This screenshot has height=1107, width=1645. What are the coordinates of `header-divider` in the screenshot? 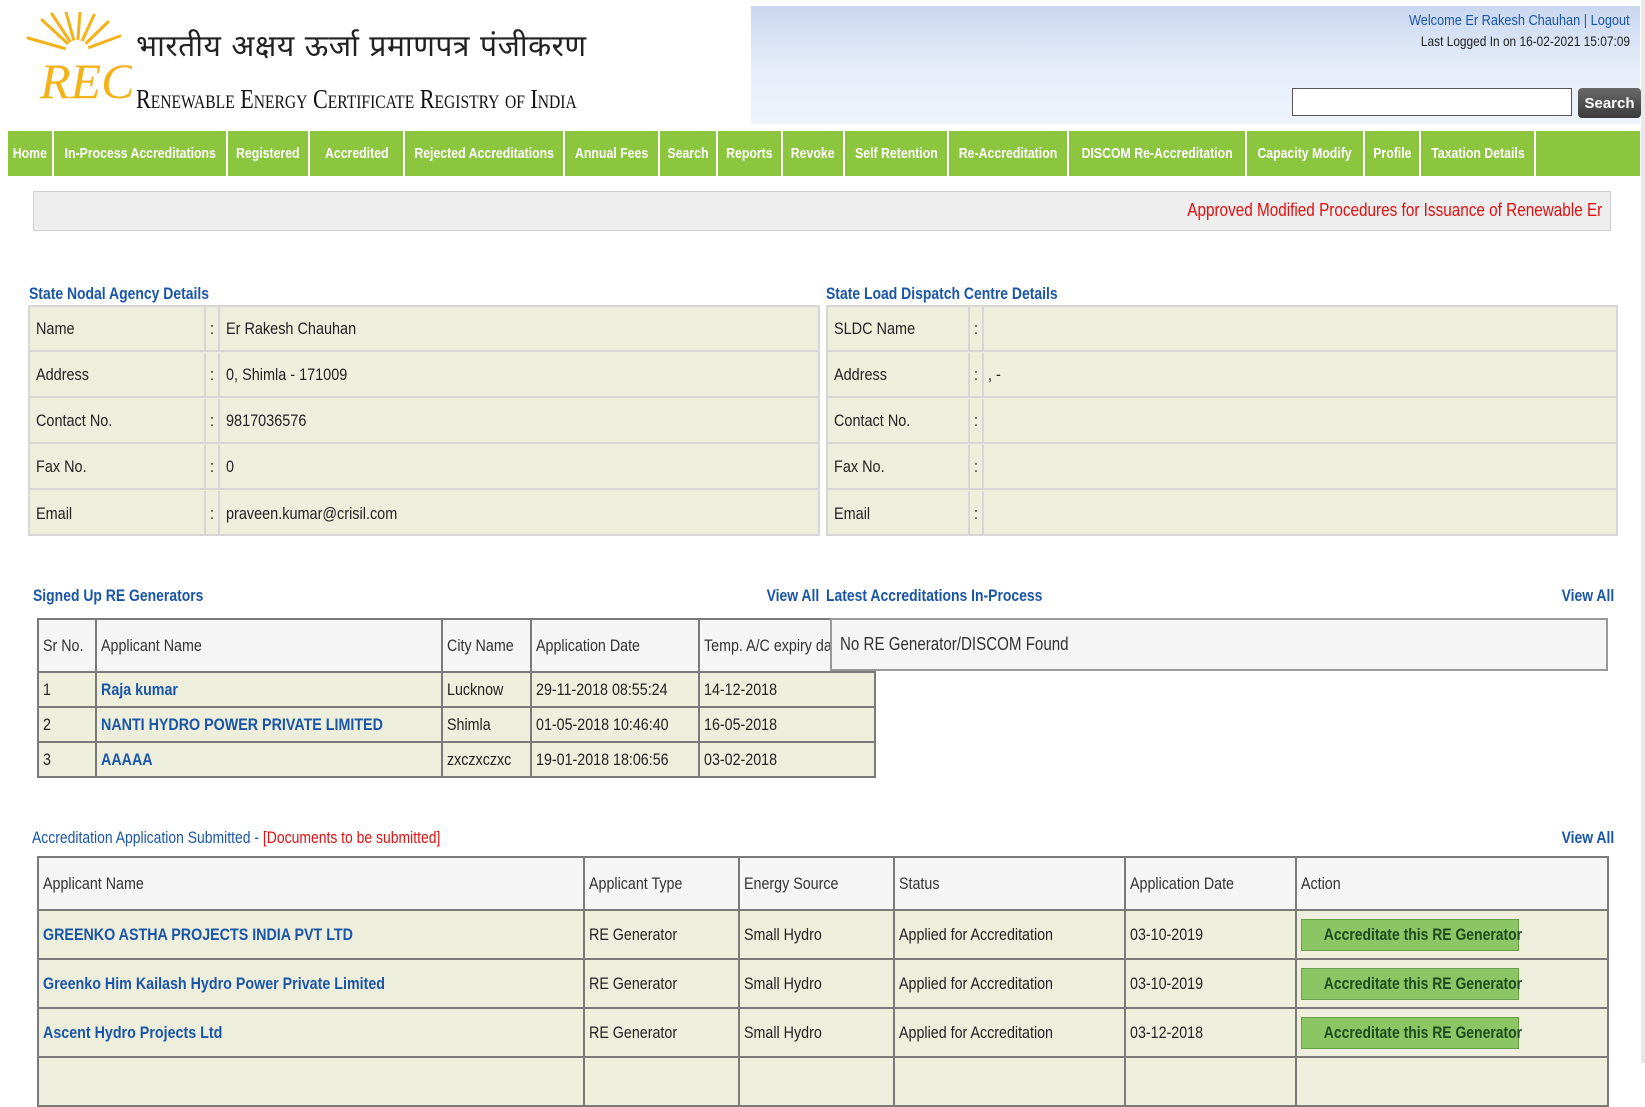 It's located at (747, 65).